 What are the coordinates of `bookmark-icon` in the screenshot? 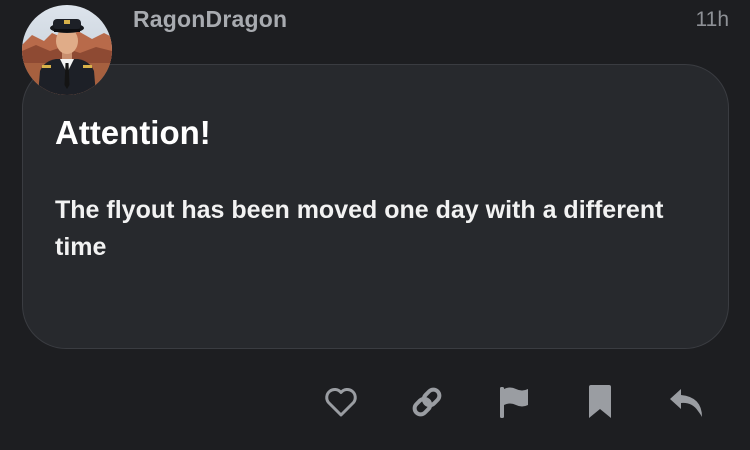 It's located at (600, 401).